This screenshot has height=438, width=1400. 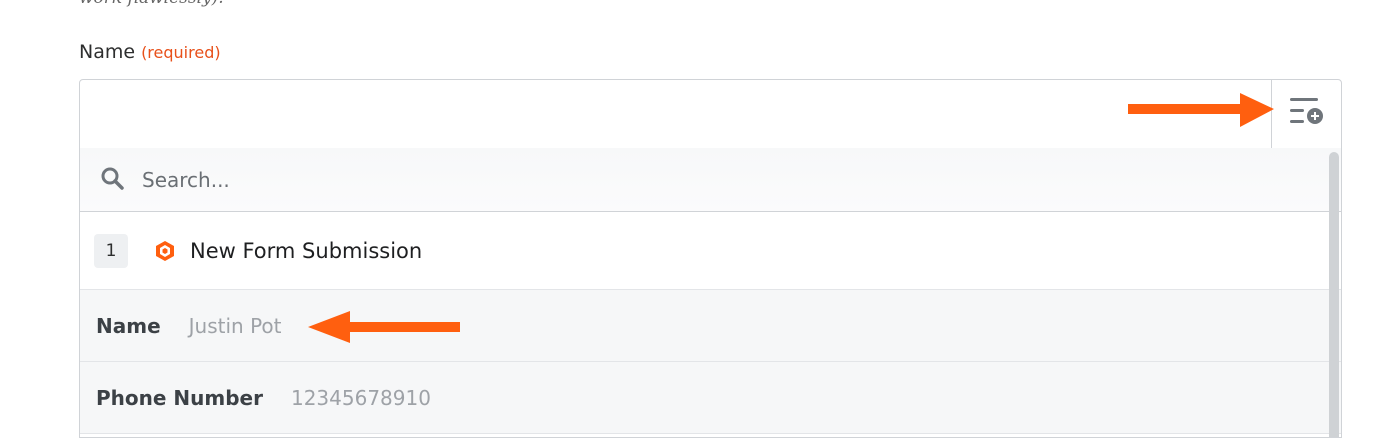 I want to click on step-number-badge: 1, so click(x=111, y=250).